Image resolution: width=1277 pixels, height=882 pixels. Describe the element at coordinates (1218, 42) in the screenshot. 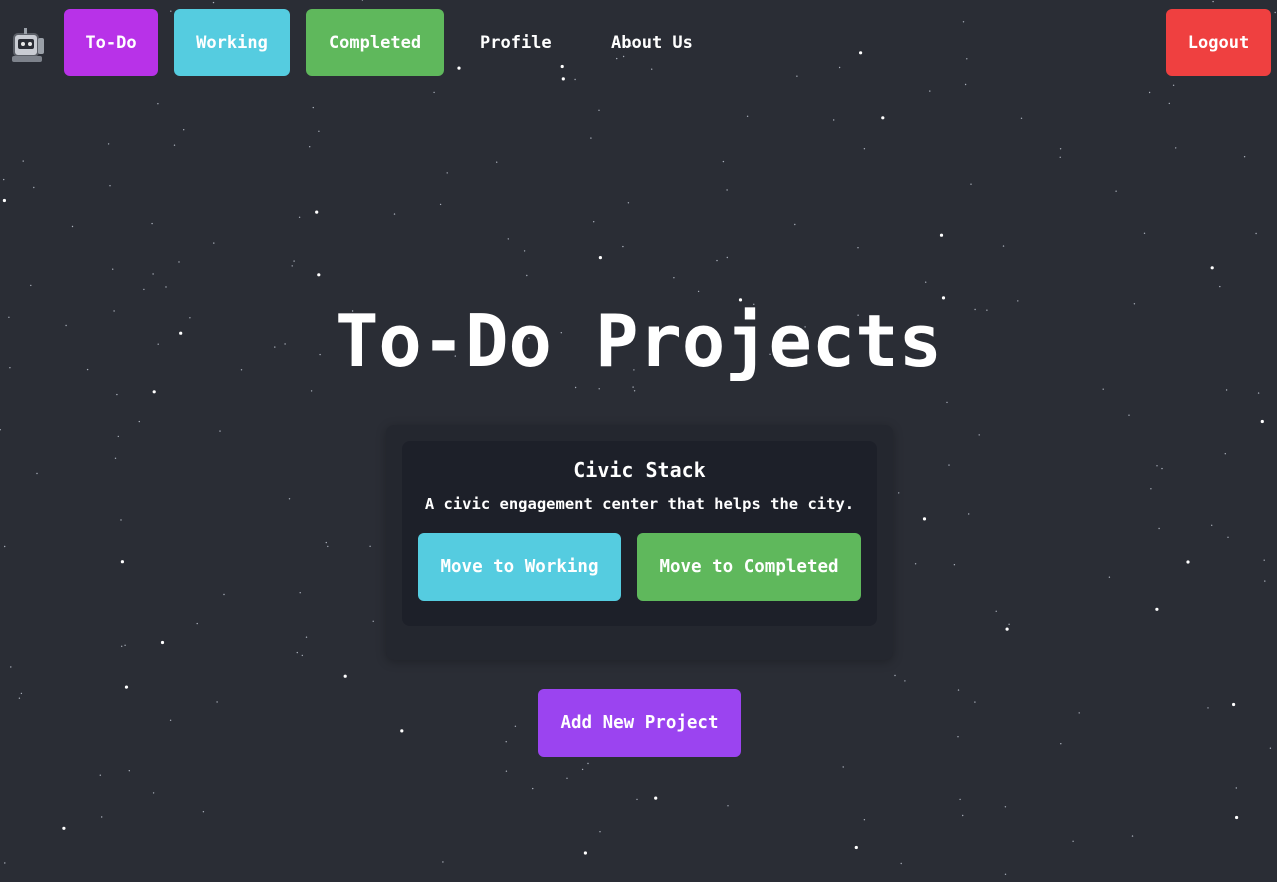

I see `logout-button: Logout` at that location.